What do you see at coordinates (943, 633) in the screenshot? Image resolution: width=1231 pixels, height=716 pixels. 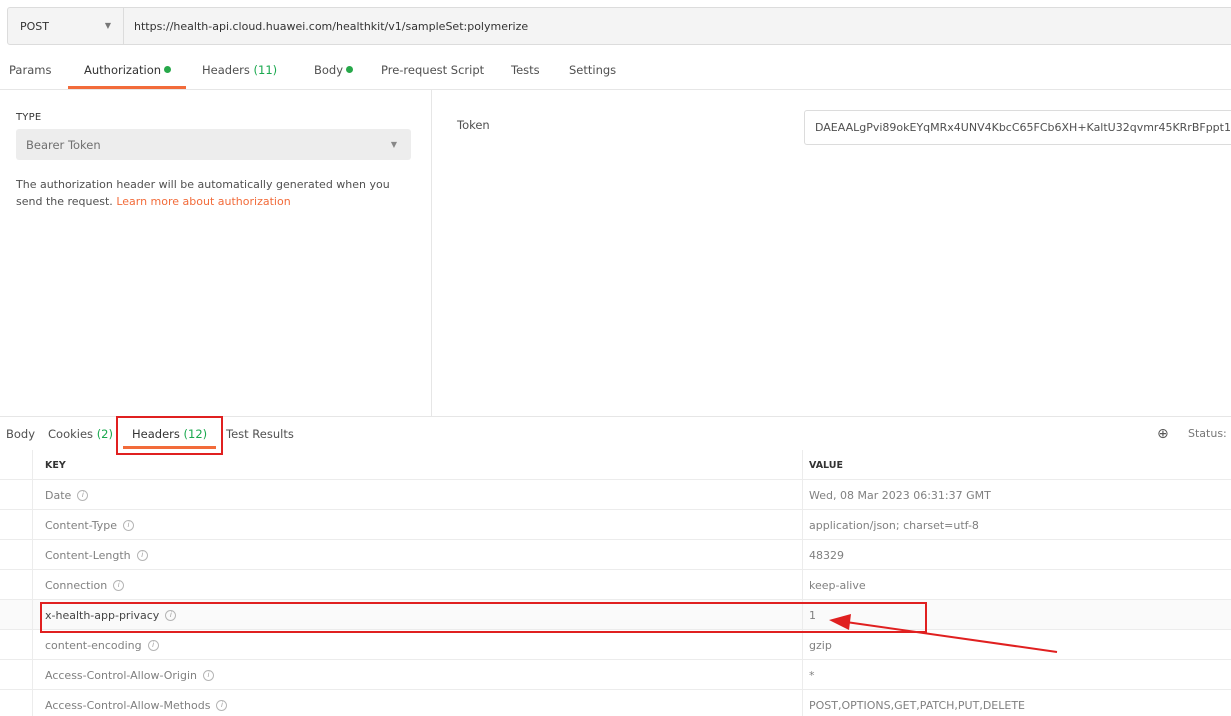 I see `annotation-arrow-icon` at bounding box center [943, 633].